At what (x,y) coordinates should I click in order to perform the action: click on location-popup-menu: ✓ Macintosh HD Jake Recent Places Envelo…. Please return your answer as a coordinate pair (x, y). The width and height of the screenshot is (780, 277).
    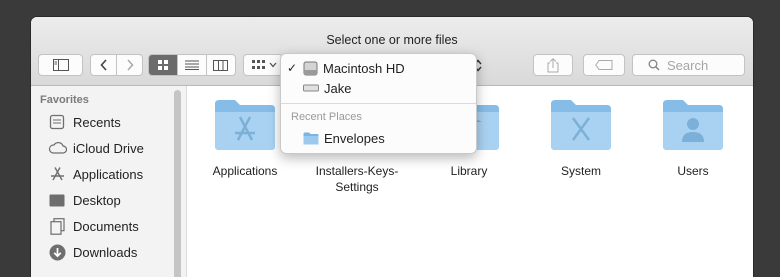
    Looking at the image, I should click on (378, 103).